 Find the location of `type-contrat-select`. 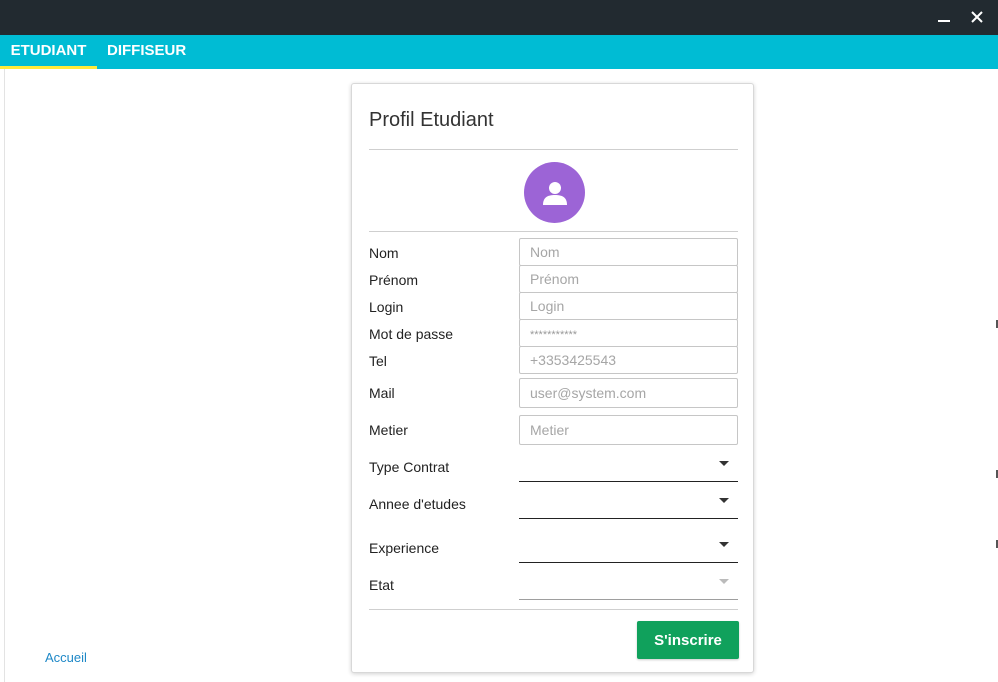

type-contrat-select is located at coordinates (628, 464).